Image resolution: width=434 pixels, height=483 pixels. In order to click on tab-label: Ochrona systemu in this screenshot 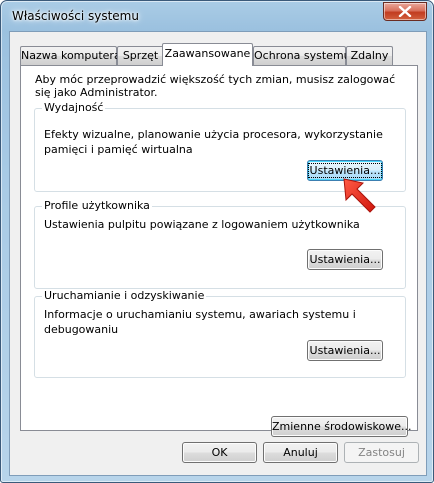, I will do `click(302, 55)`.